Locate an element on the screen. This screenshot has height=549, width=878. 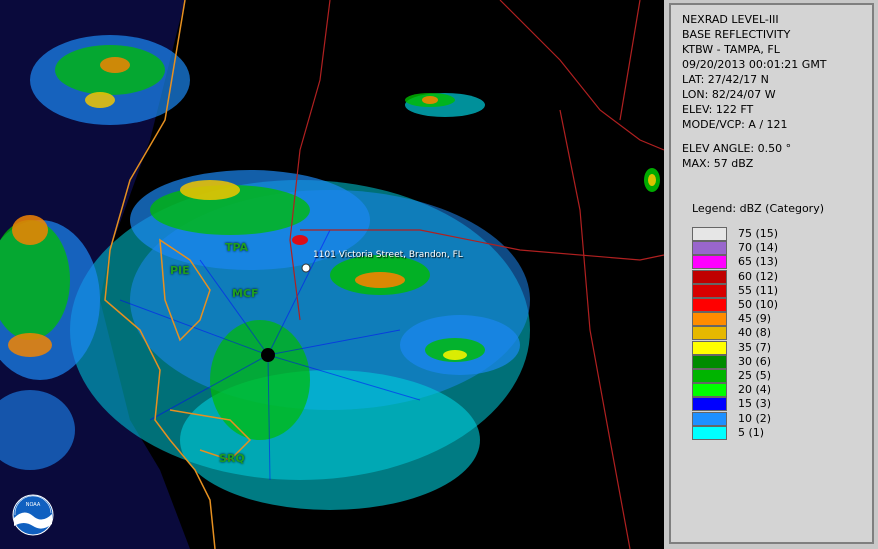
legend-item: 50 (10) is located at coordinates (772, 305).